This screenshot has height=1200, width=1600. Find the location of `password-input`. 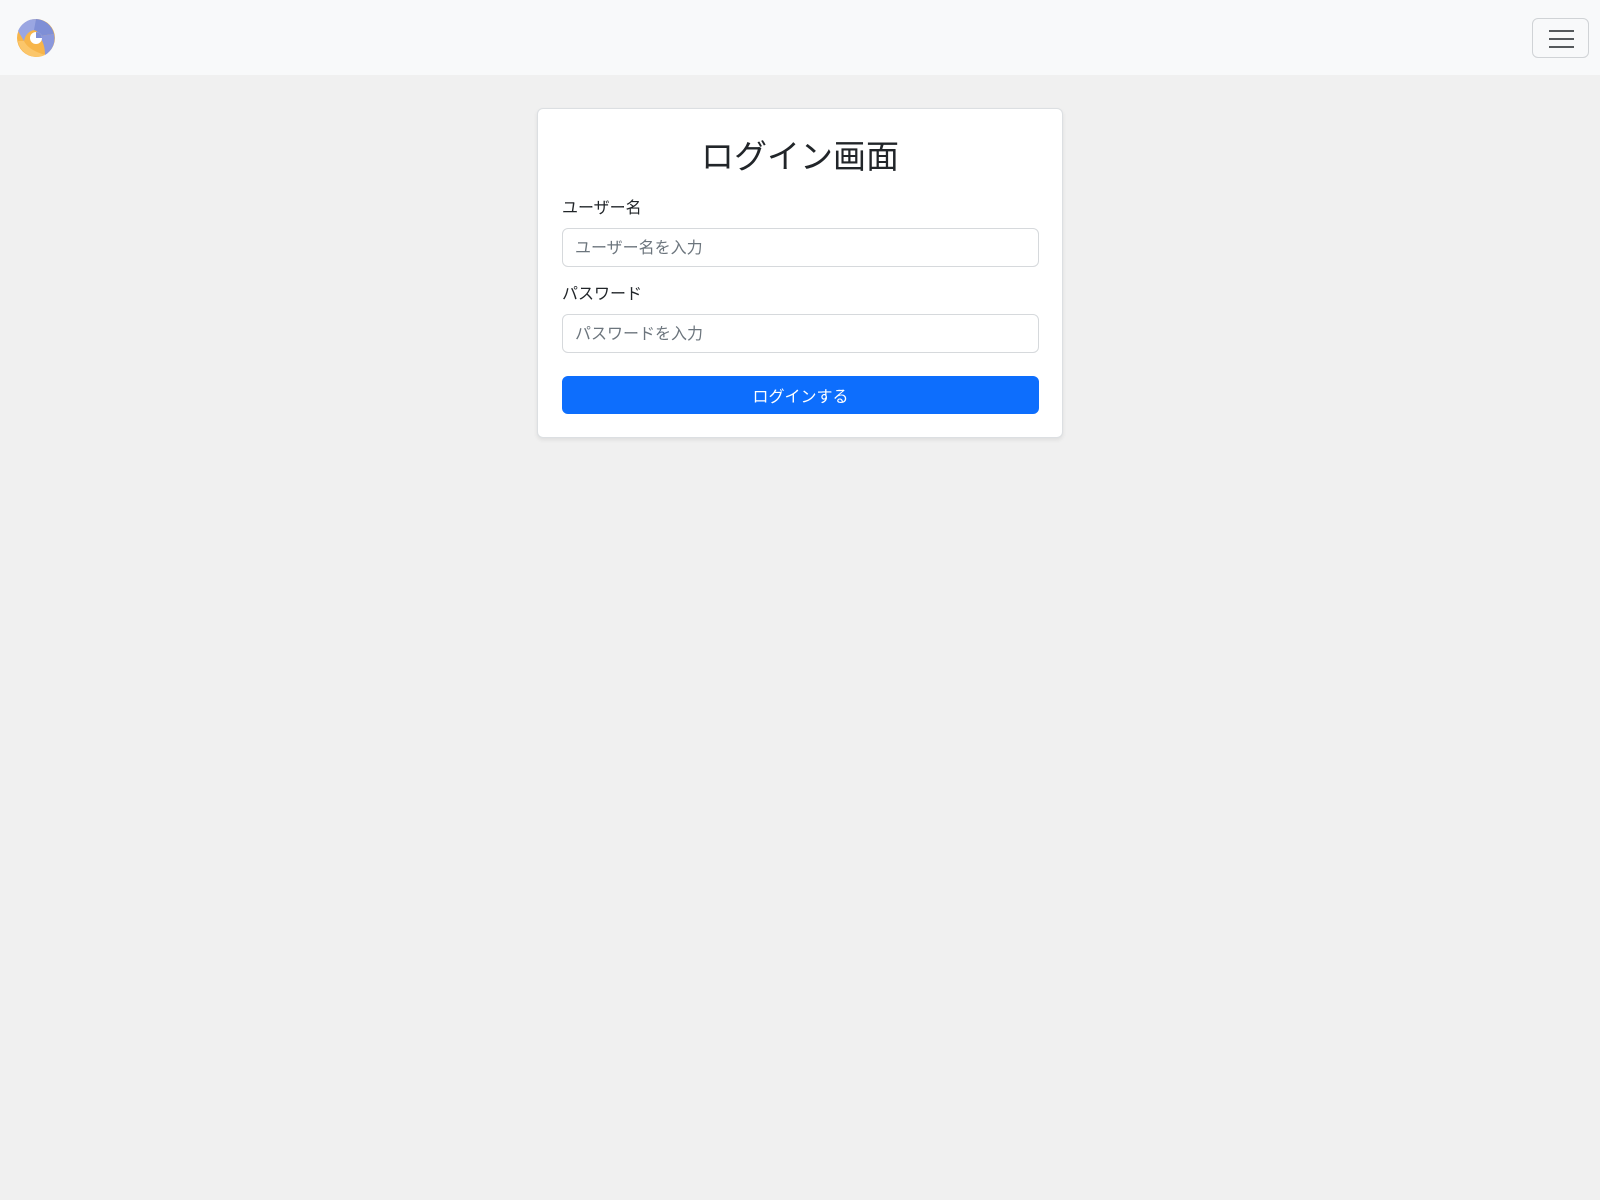

password-input is located at coordinates (800, 333).